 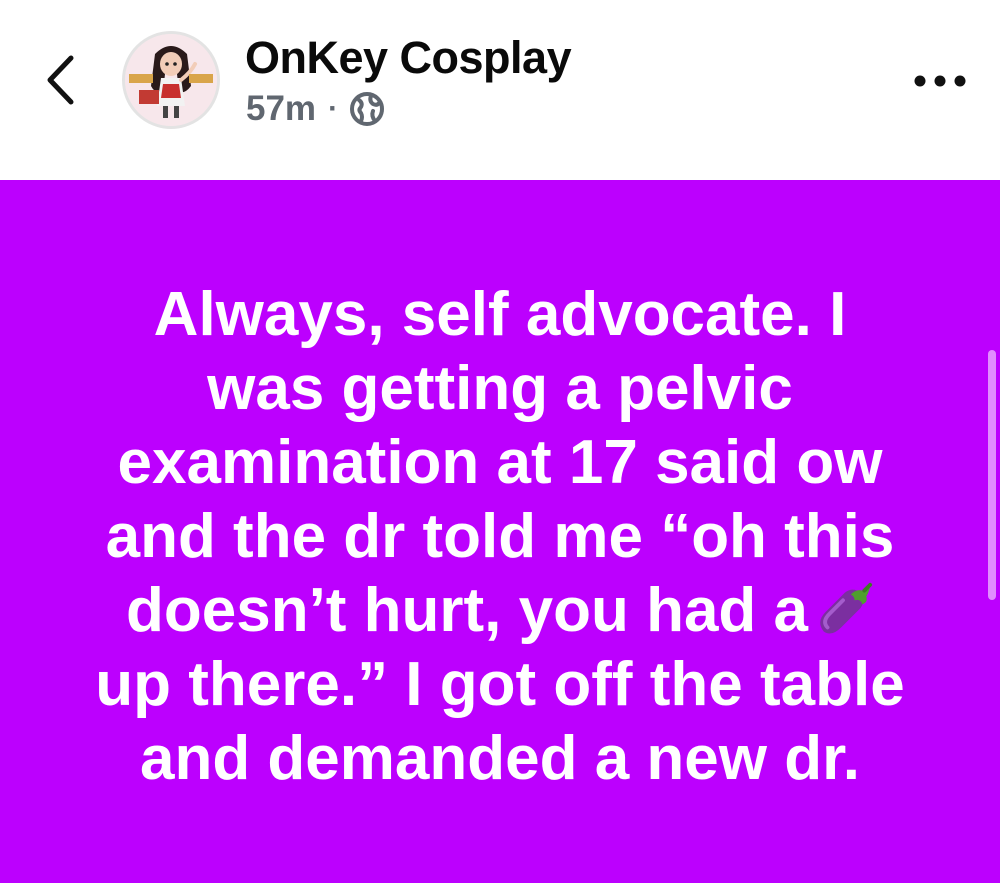 I want to click on avatar-illustration, so click(x=171, y=80).